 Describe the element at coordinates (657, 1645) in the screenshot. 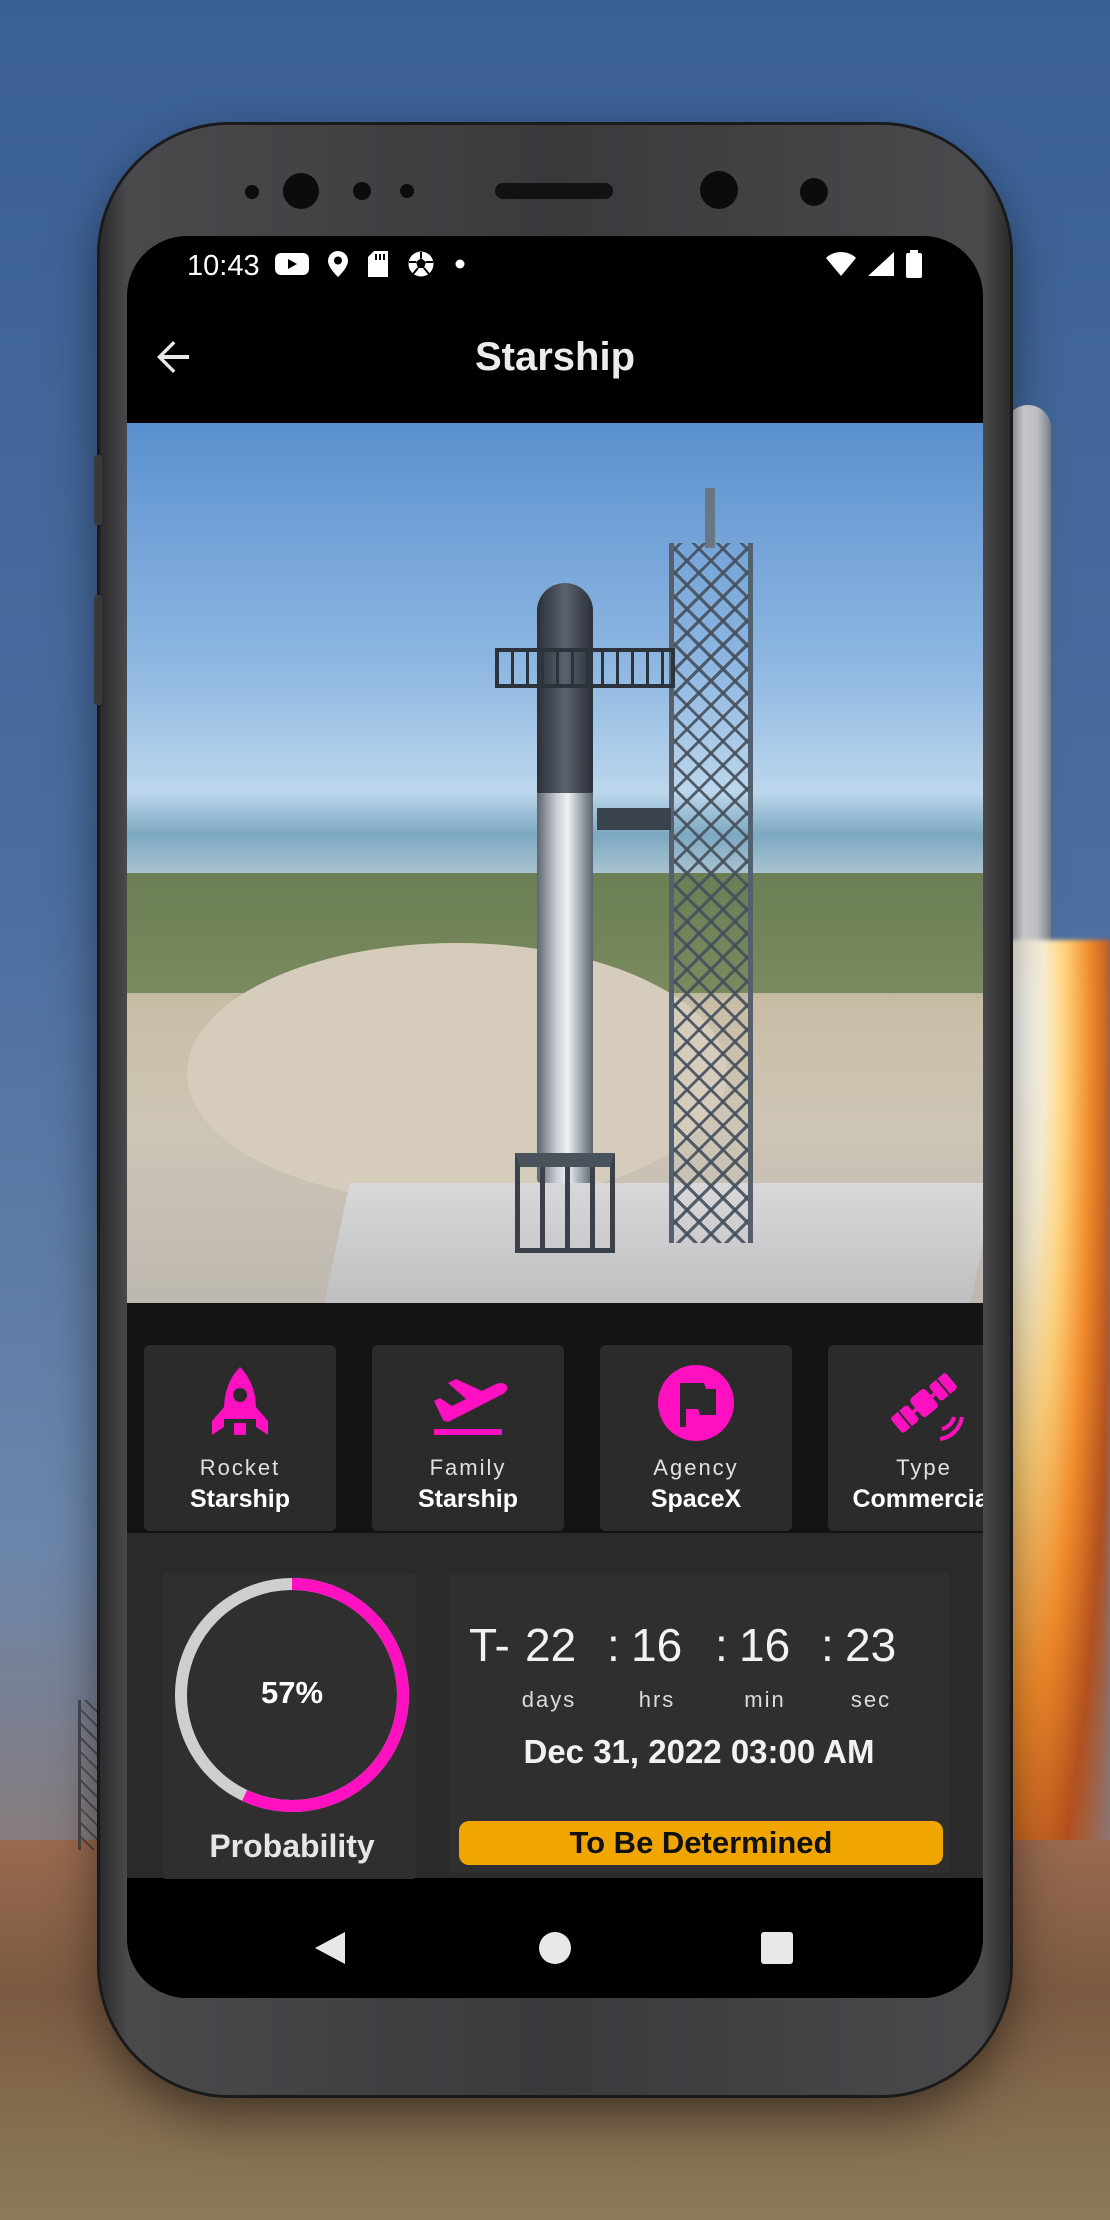

I see `countdown-hours: 16` at that location.